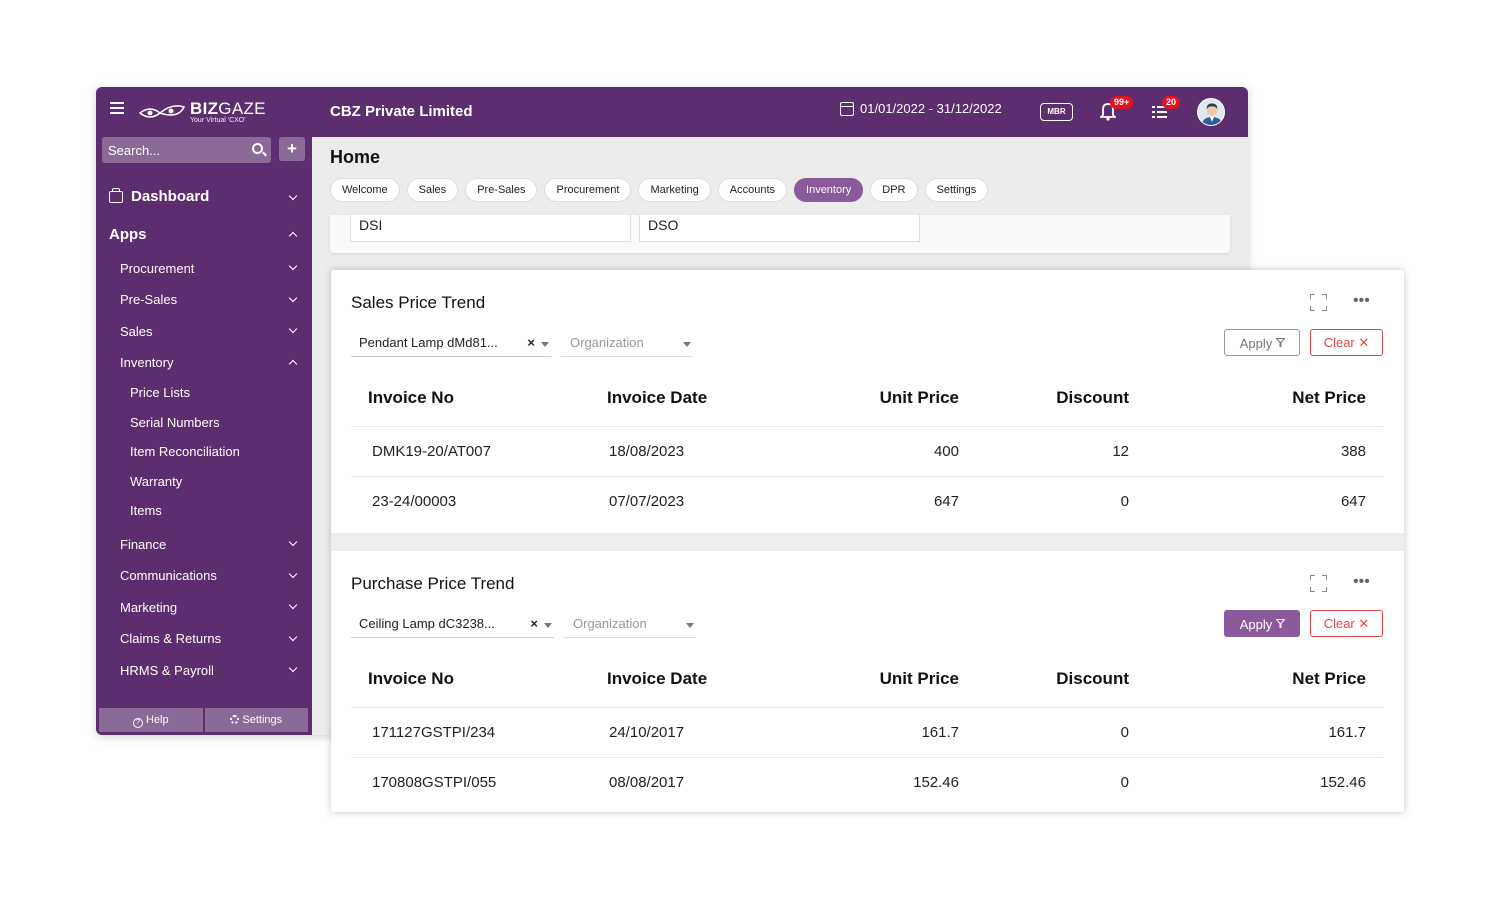 Image resolution: width=1500 pixels, height=900 pixels. I want to click on sidebar-footer: ? Help Settings, so click(203, 720).